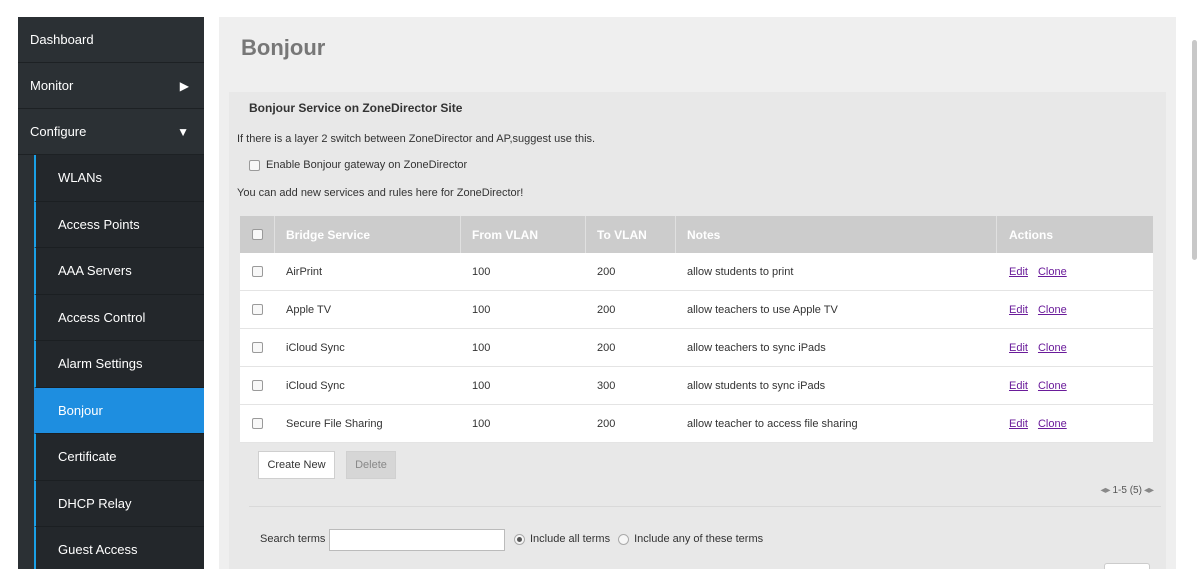  What do you see at coordinates (304, 271) in the screenshot?
I see `bridge-service-cell: AirPrint` at bounding box center [304, 271].